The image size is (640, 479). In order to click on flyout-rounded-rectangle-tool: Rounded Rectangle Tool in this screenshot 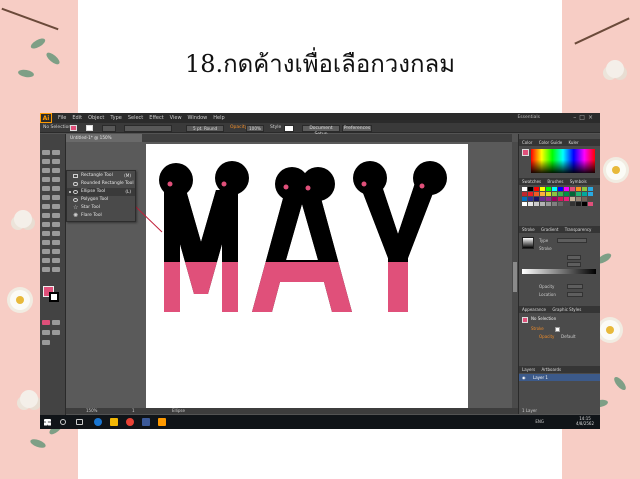, I will do `click(101, 184)`.